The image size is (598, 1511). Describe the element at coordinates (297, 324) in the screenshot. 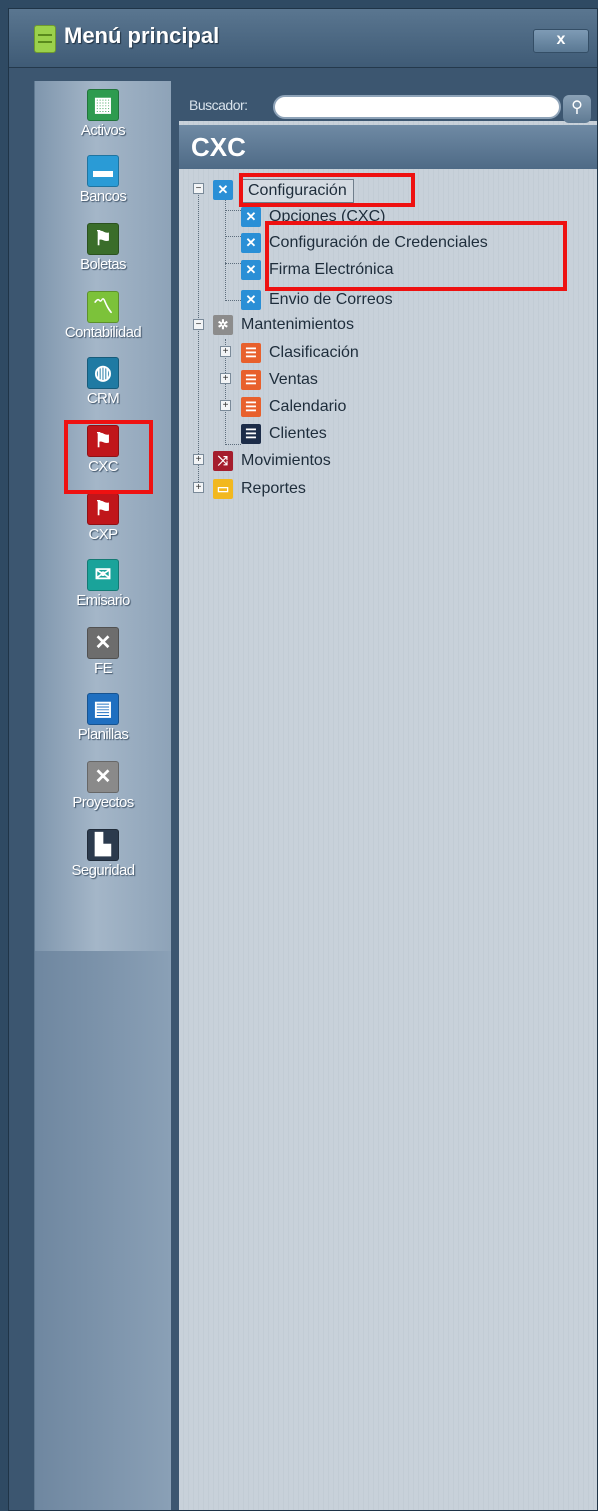

I see `tree-label-mantenimientos: Mantenimientos` at that location.